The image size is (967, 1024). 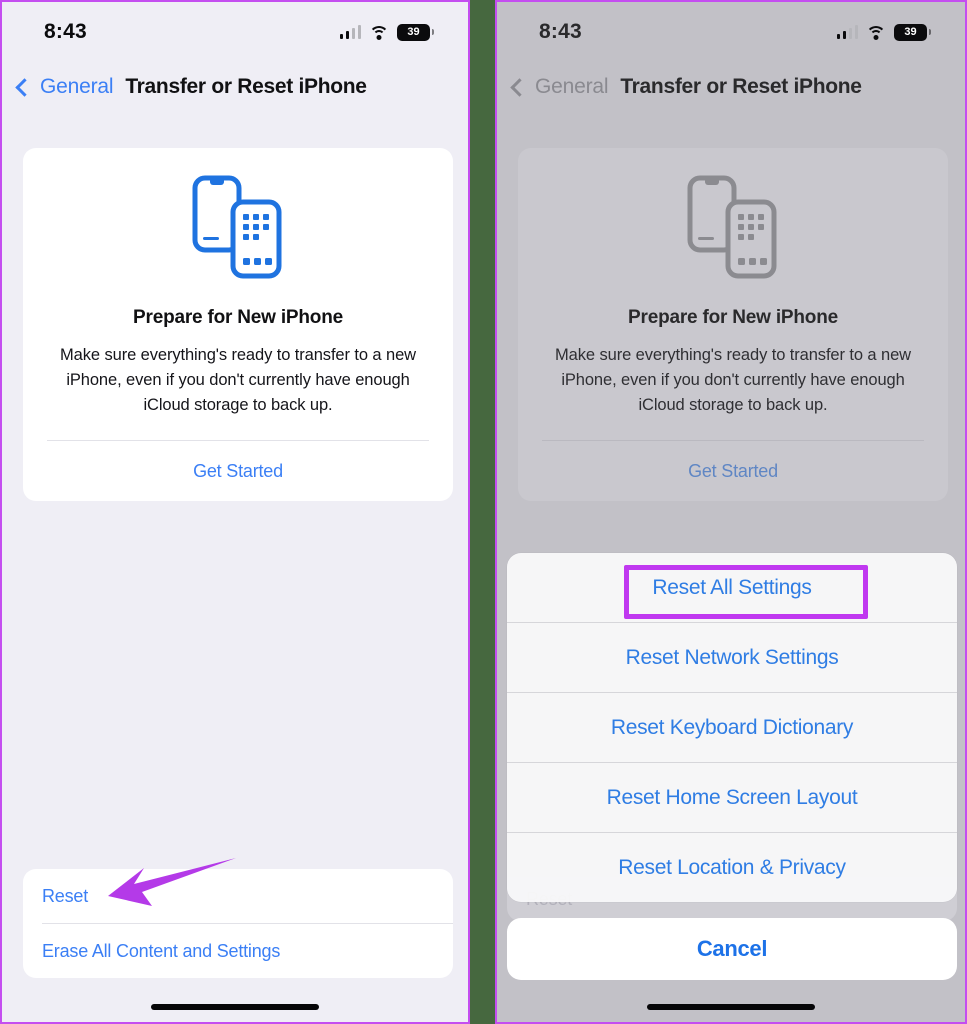 I want to click on action-sheet-item-reset-keyboard-dictionary: Reset Keyboard Dictionary, so click(x=732, y=727).